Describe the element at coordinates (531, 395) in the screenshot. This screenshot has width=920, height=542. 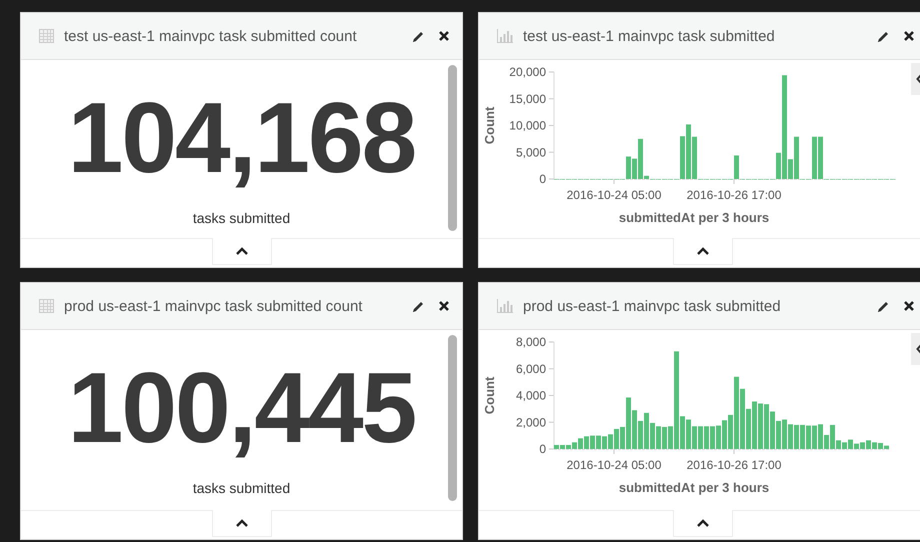
I see `y-axis-label: 4,000` at that location.